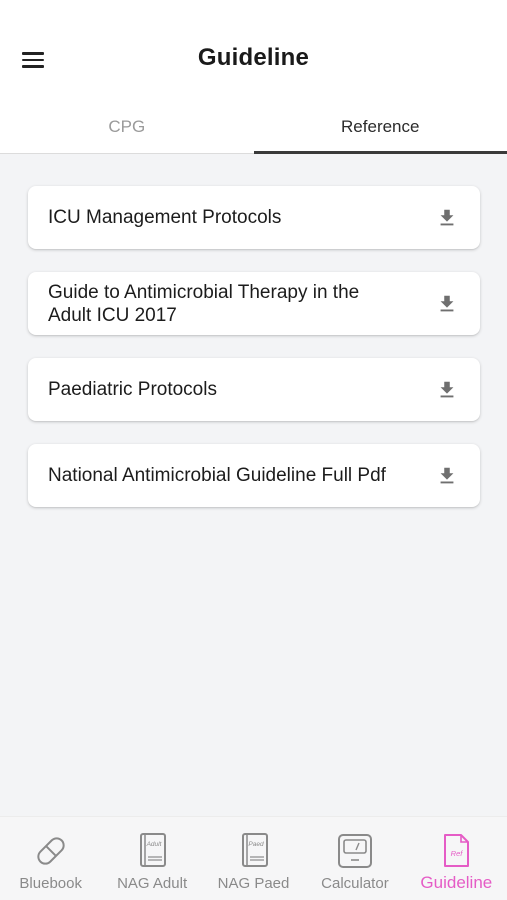 This screenshot has height=900, width=507. Describe the element at coordinates (253, 57) in the screenshot. I see `page-title: Guideline` at that location.